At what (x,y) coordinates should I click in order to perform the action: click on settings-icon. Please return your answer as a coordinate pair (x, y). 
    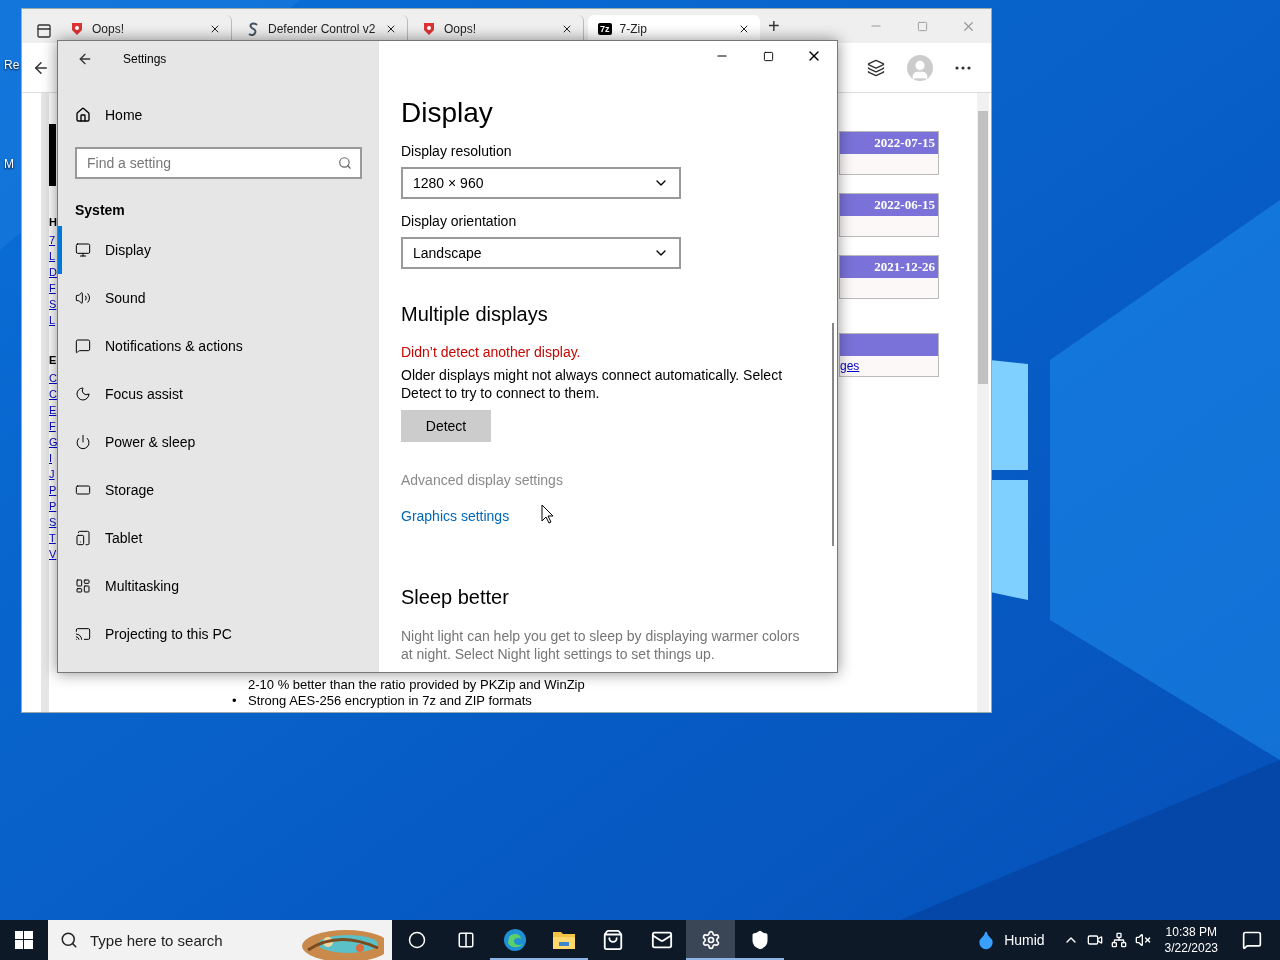
    Looking at the image, I should click on (710, 940).